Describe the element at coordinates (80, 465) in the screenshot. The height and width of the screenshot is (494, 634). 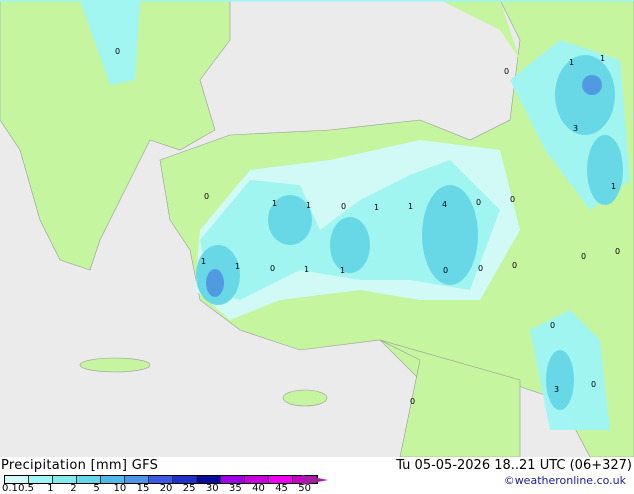
I see `map-title: Precipitation [mm] GFS` at that location.